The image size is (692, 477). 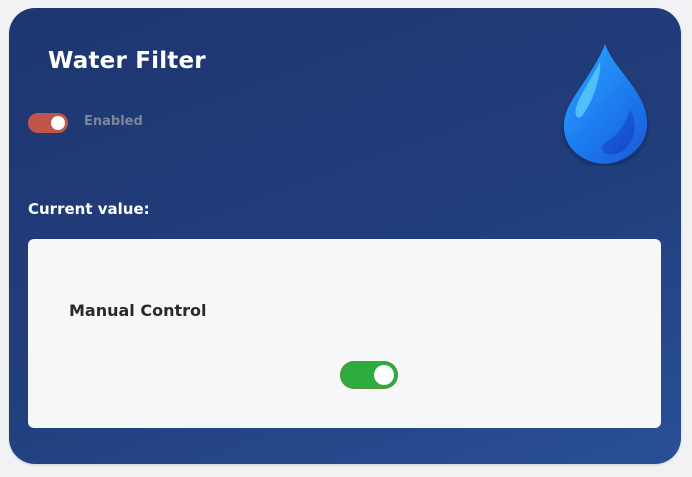 I want to click on current-value-label: Current value:, so click(x=89, y=209).